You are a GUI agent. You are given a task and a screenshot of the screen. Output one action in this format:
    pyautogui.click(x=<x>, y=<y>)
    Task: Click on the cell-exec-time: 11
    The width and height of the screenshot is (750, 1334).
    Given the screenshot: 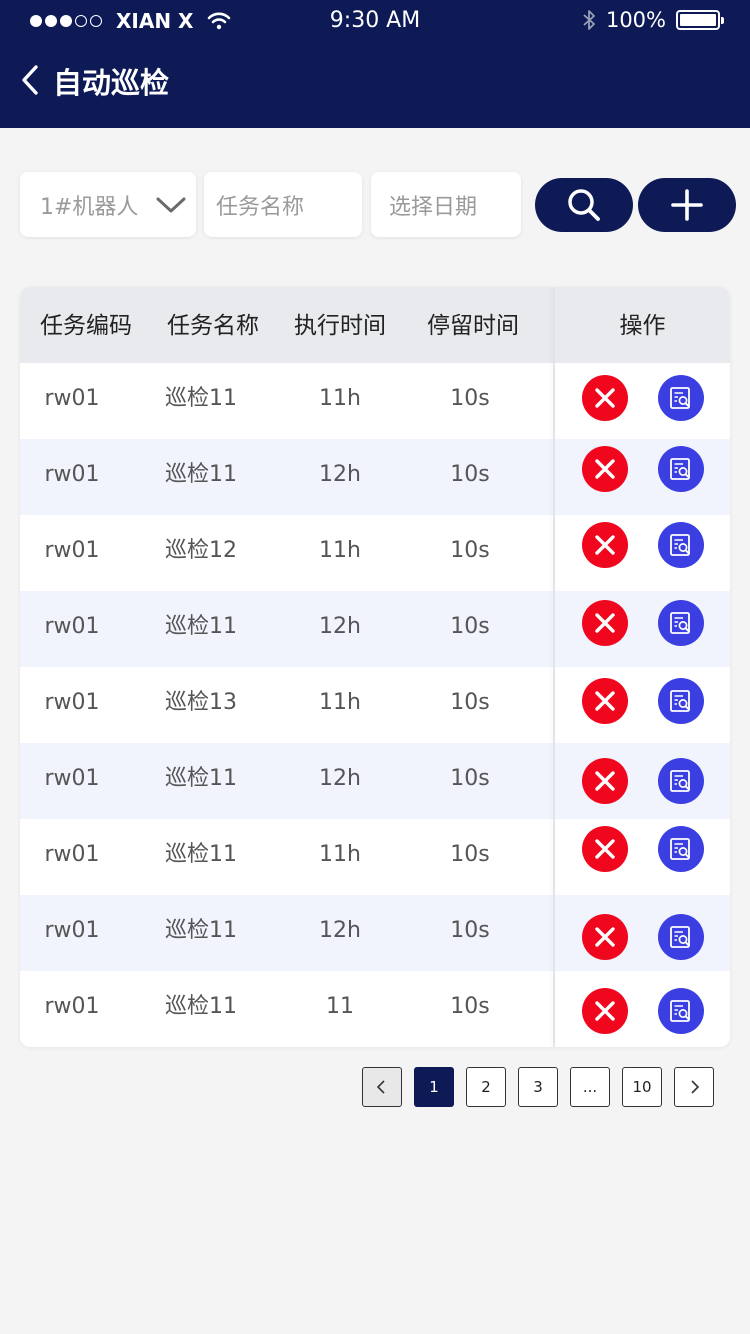 What is the action you would take?
    pyautogui.click(x=340, y=1006)
    